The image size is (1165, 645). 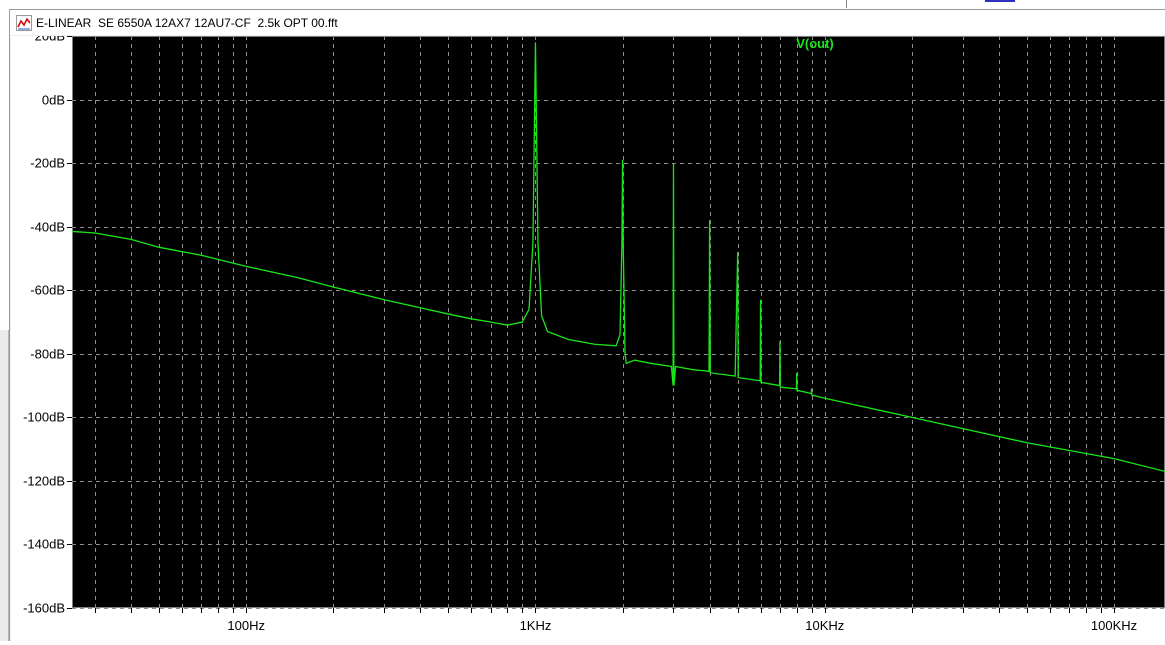 I want to click on x-tick-label: 100KHz, so click(x=1114, y=625).